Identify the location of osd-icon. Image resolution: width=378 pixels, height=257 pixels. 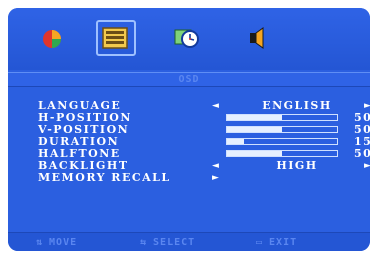
(115, 38).